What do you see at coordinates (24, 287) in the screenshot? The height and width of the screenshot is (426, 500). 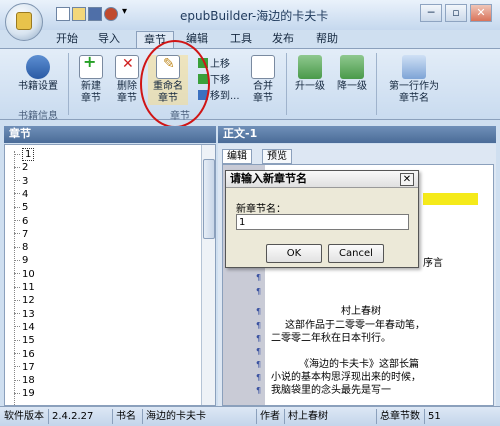 I see `chapter-tree-item: 11` at bounding box center [24, 287].